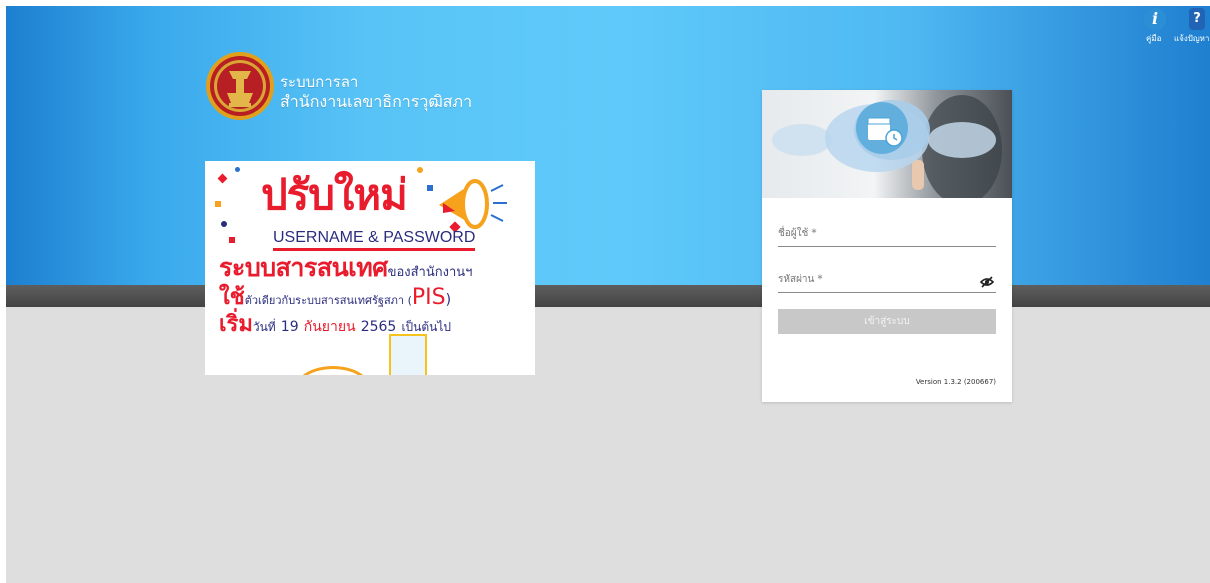 The width and height of the screenshot is (1210, 583). What do you see at coordinates (1155, 19) in the screenshot?
I see `manual-info-icon: i` at bounding box center [1155, 19].